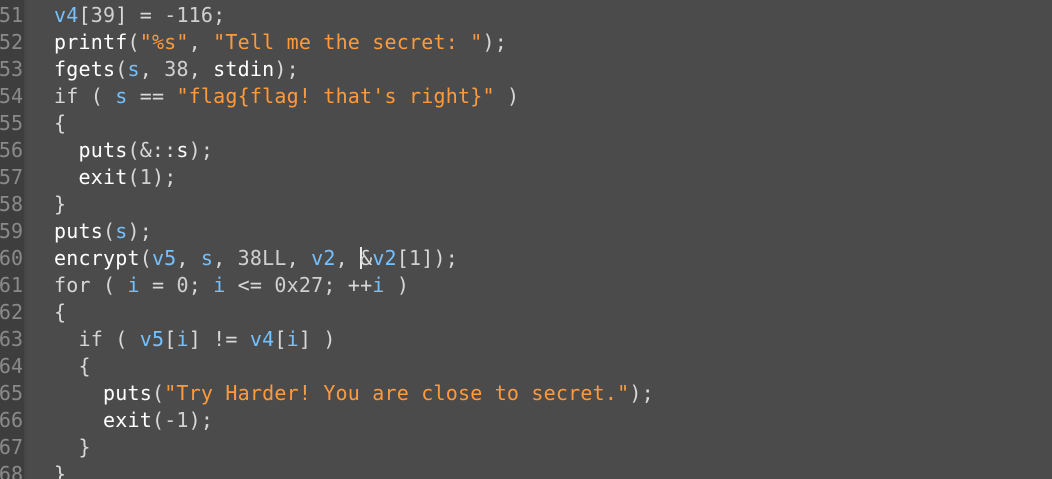  I want to click on code-line: fgets(s, 38, stdin);, so click(176, 69).